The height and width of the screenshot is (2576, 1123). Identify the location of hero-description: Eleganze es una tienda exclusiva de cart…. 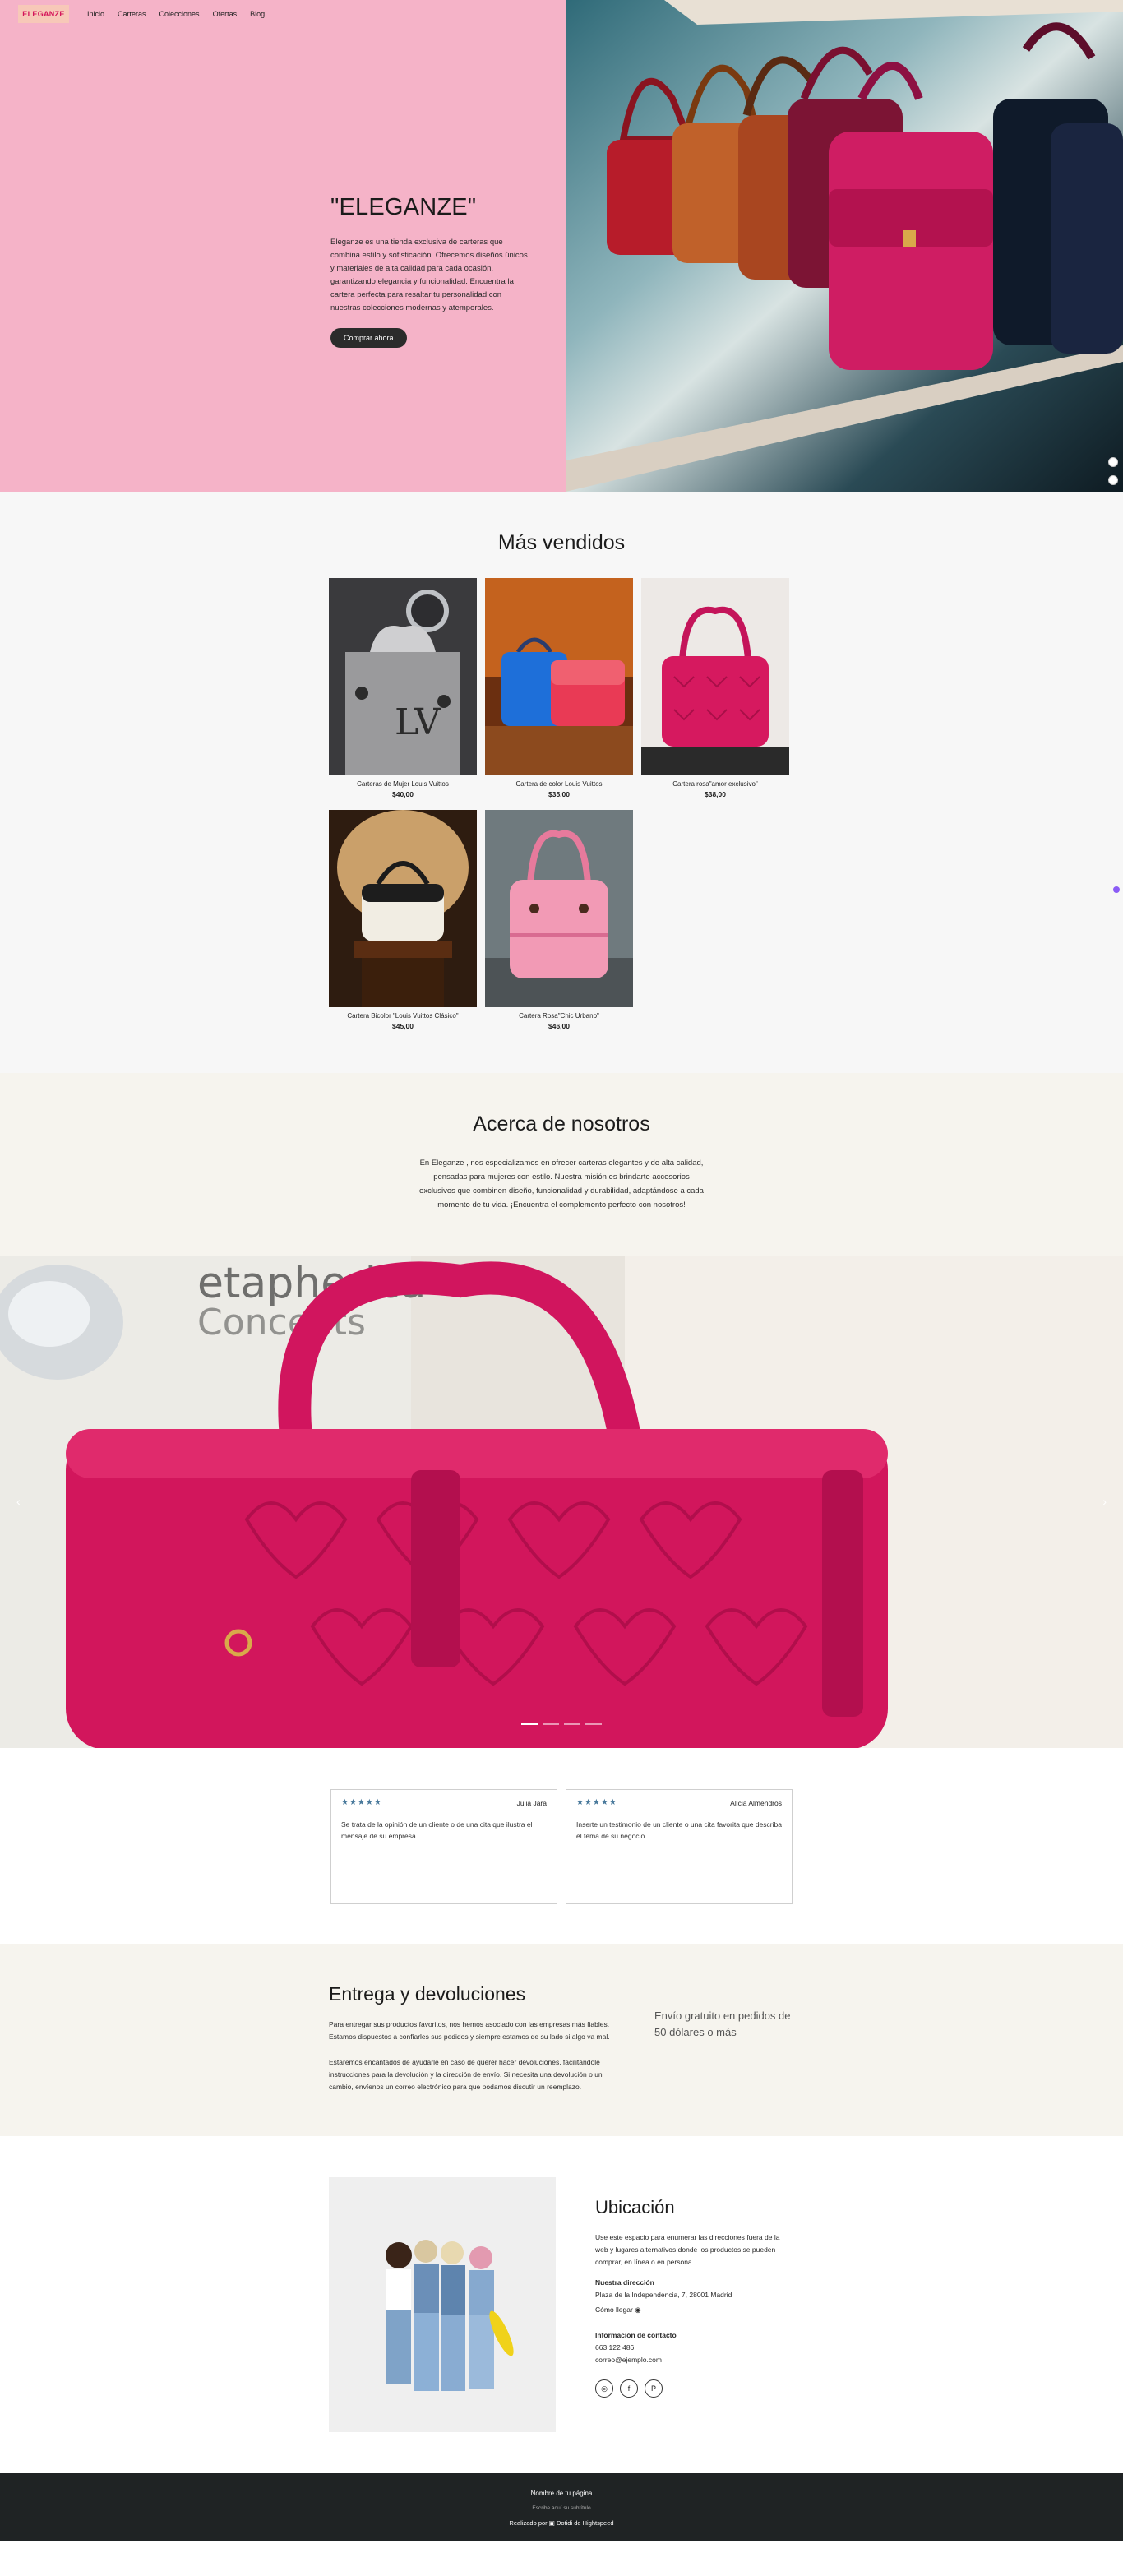
(429, 275).